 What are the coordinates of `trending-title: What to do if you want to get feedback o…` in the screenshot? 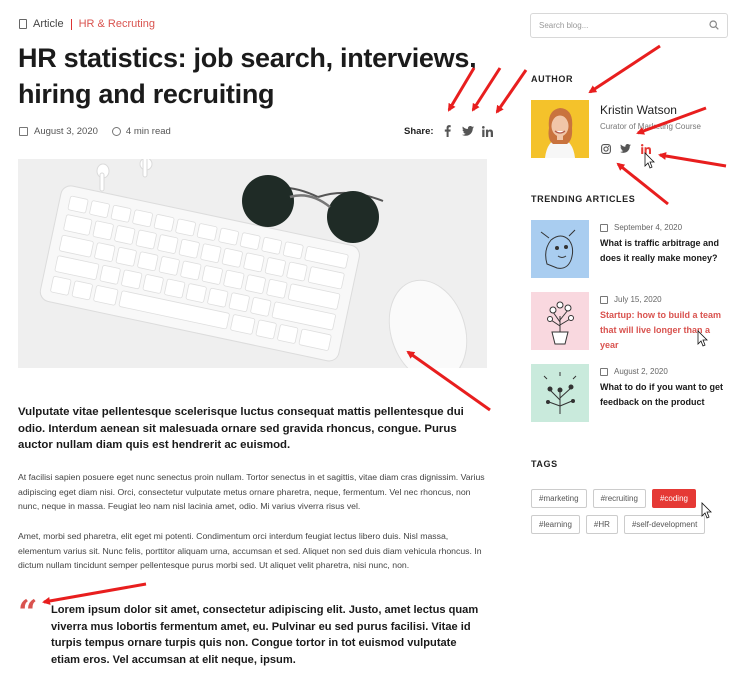 It's located at (665, 395).